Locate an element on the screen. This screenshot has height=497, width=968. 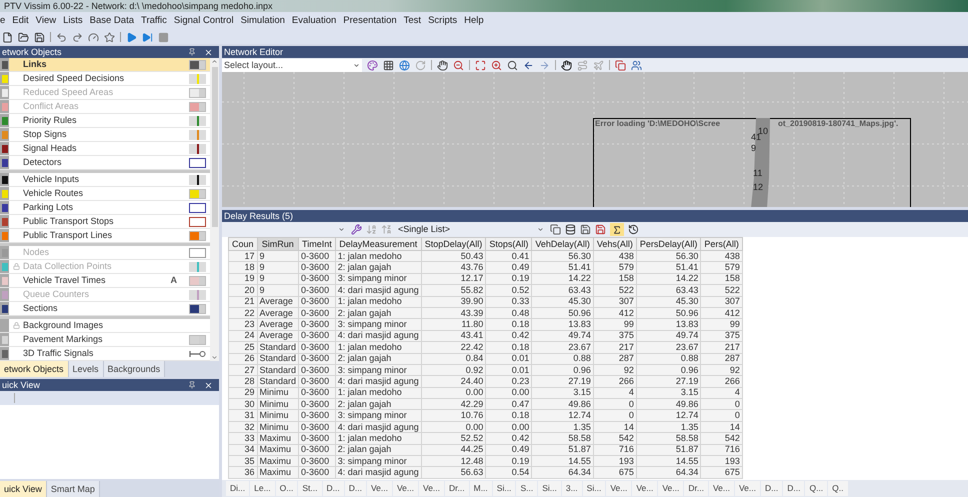
menu-item: Signal Control is located at coordinates (204, 21).